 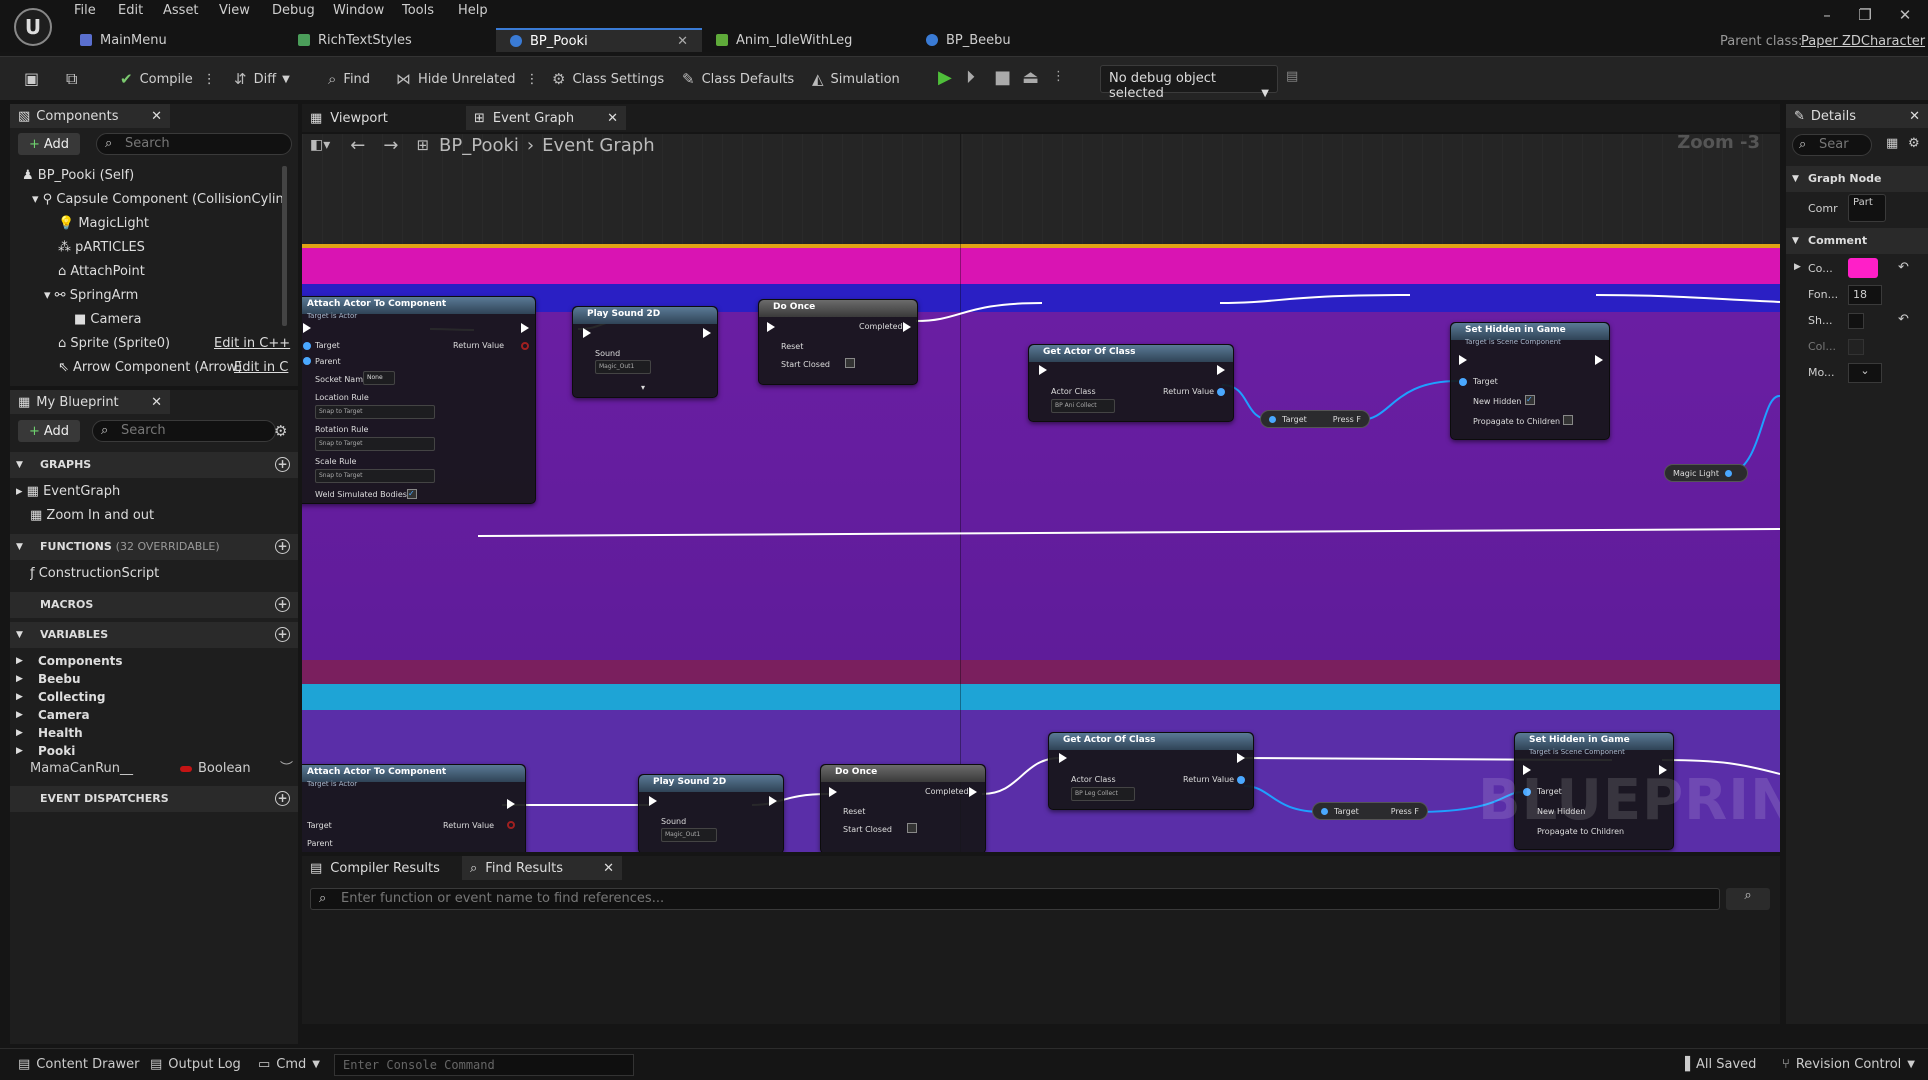 I want to click on add-component-button: + Add, so click(x=49, y=144).